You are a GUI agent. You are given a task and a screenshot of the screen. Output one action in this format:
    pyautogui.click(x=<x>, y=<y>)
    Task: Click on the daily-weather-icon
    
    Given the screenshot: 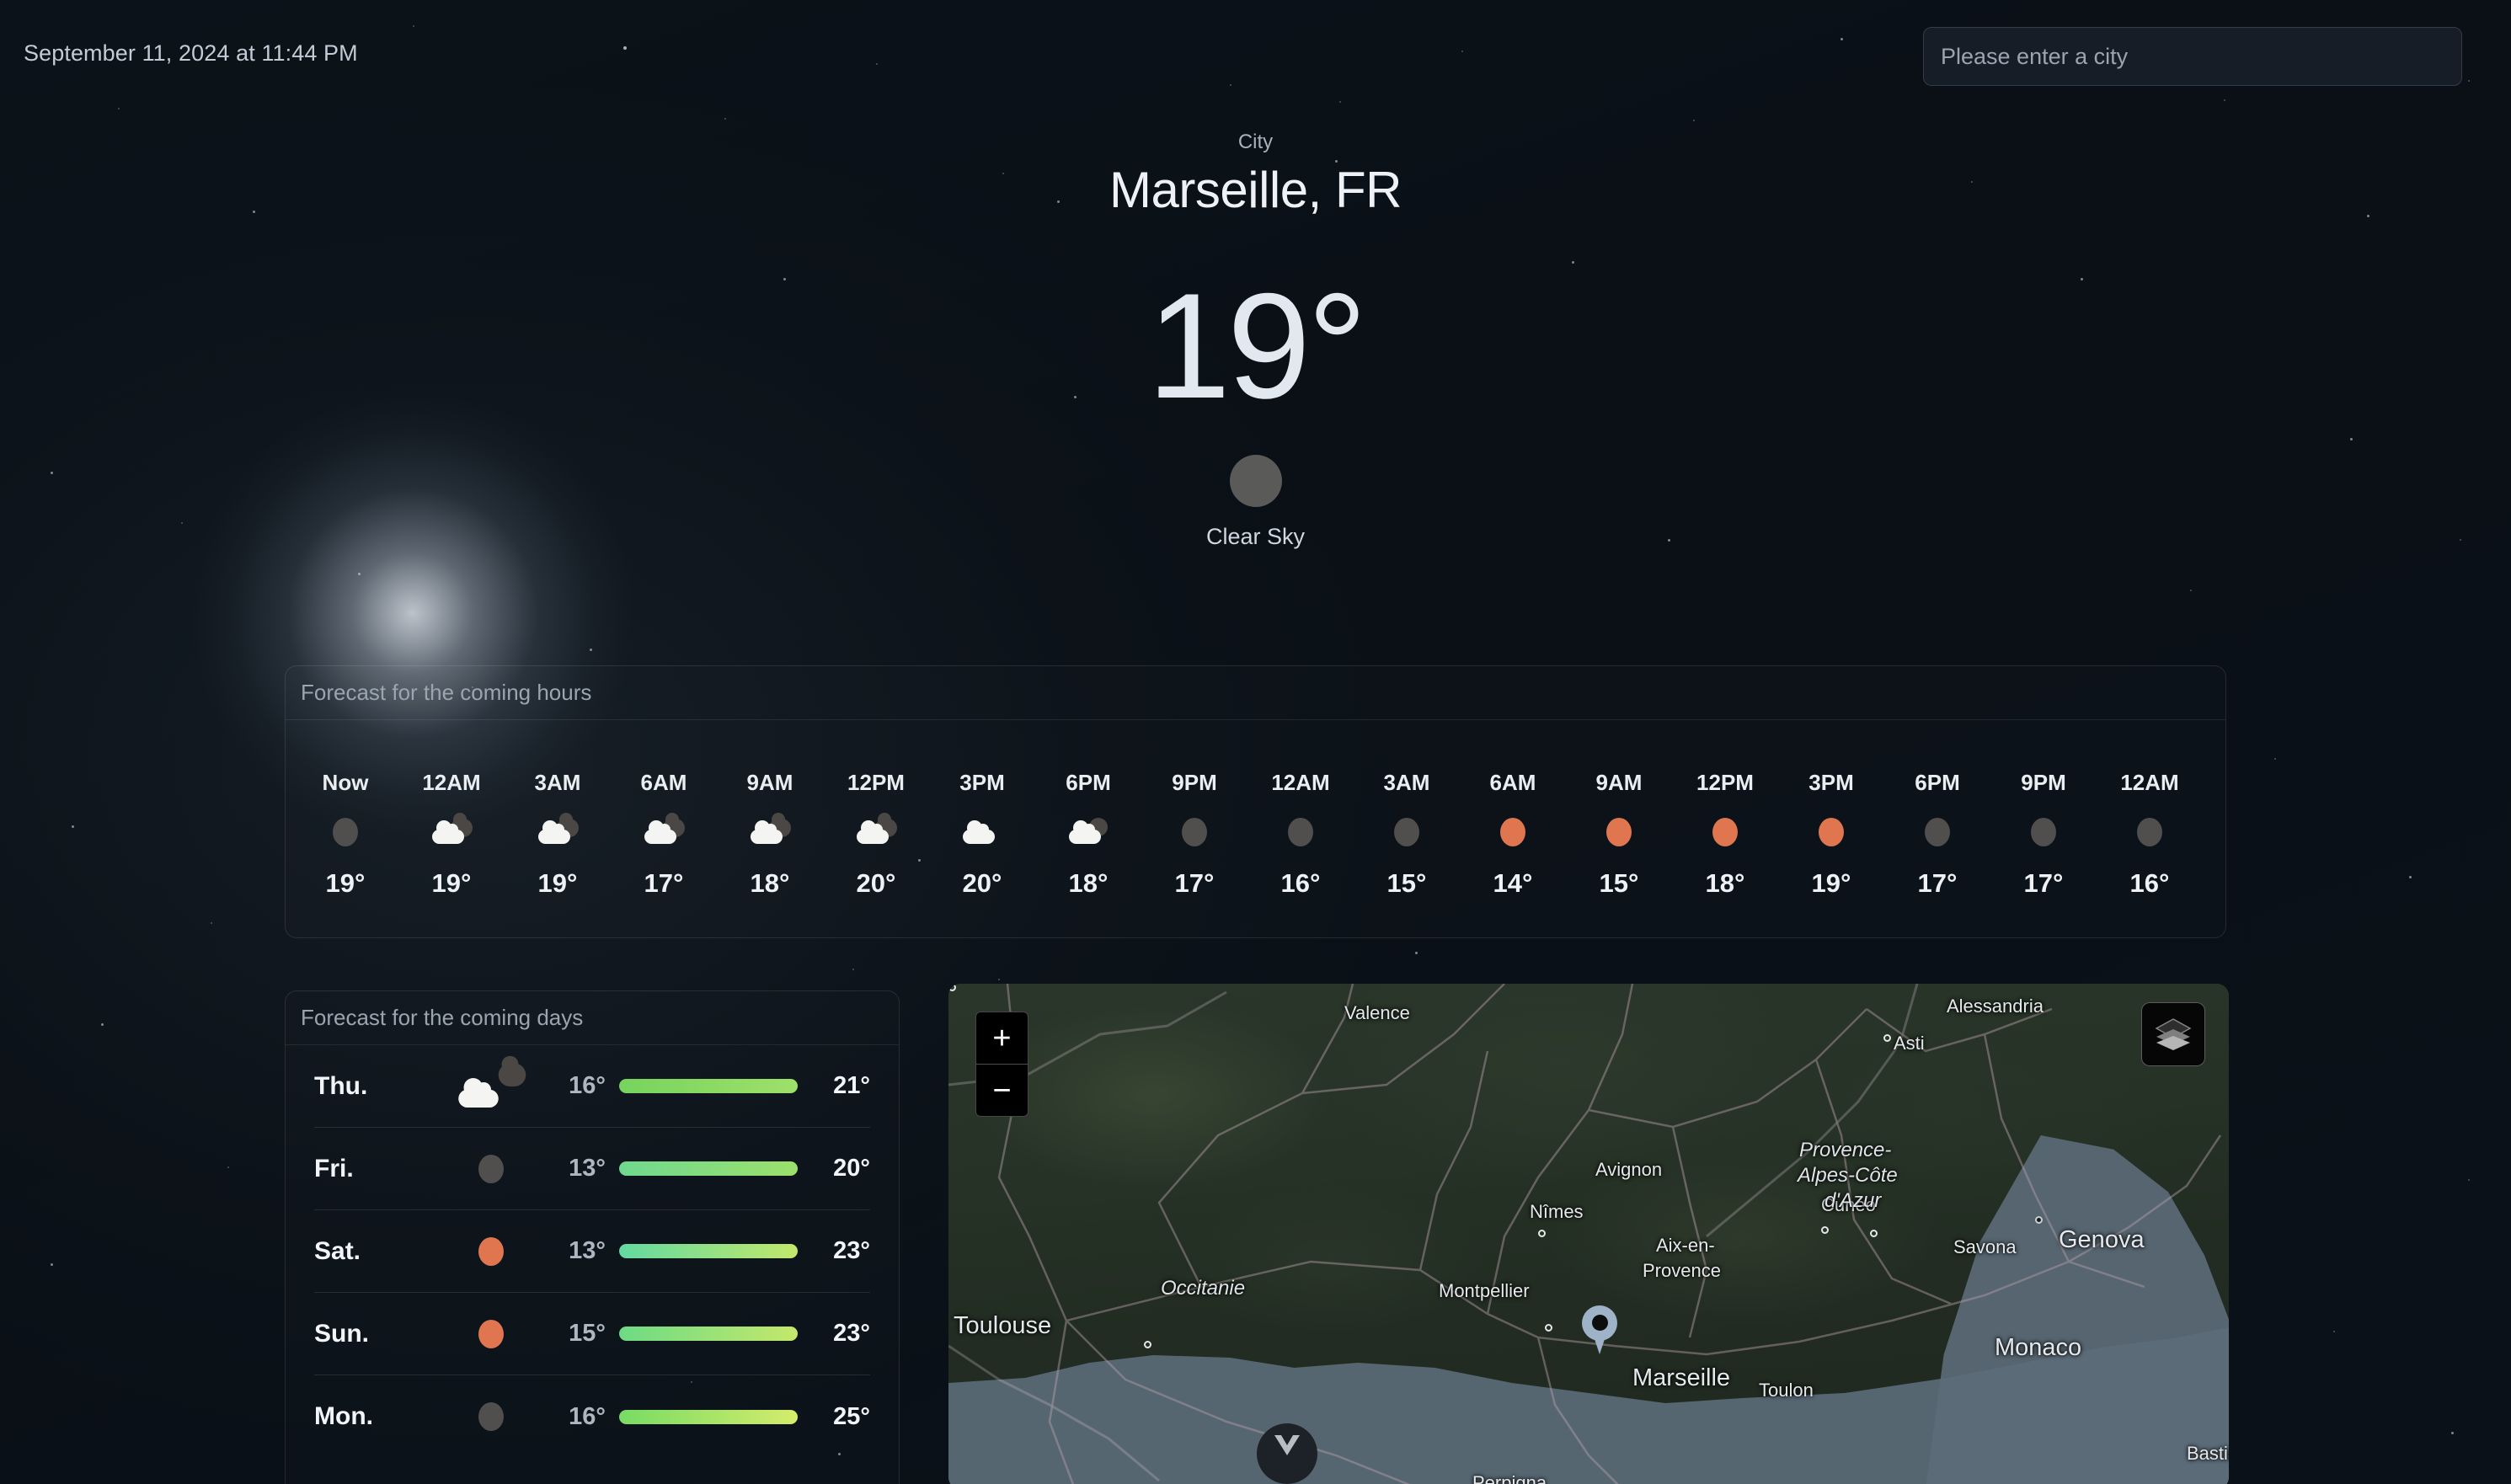 What is the action you would take?
    pyautogui.click(x=491, y=1251)
    